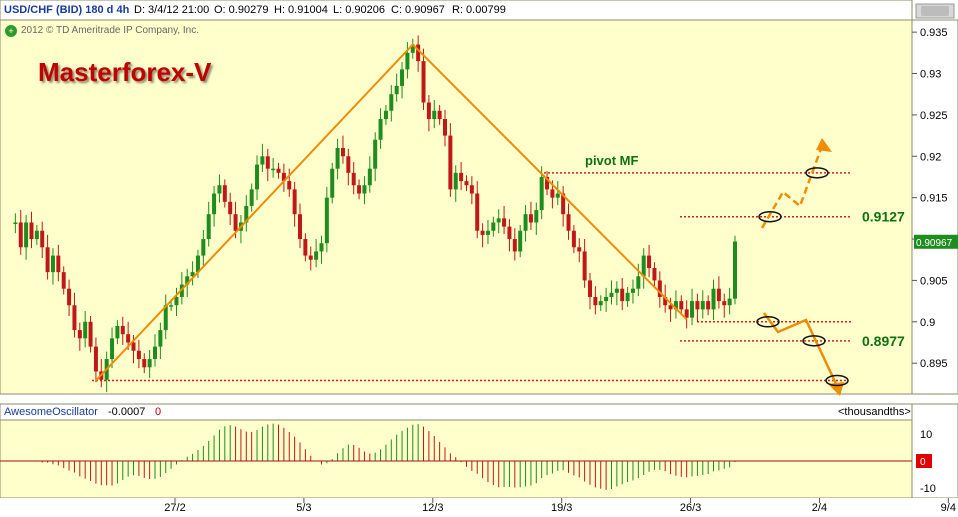  I want to click on oscillator-unit-label: <thousandths>, so click(874, 412).